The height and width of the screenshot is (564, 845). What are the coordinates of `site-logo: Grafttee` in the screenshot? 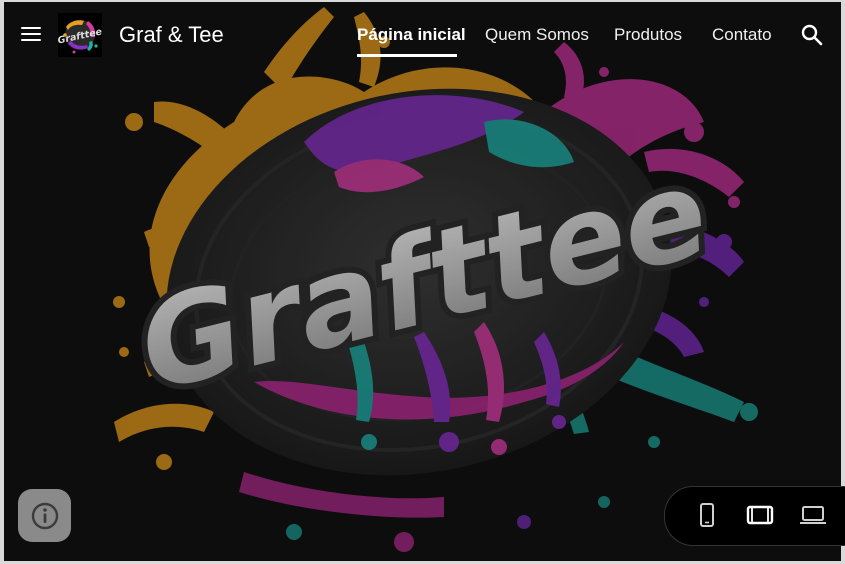 It's located at (80, 35).